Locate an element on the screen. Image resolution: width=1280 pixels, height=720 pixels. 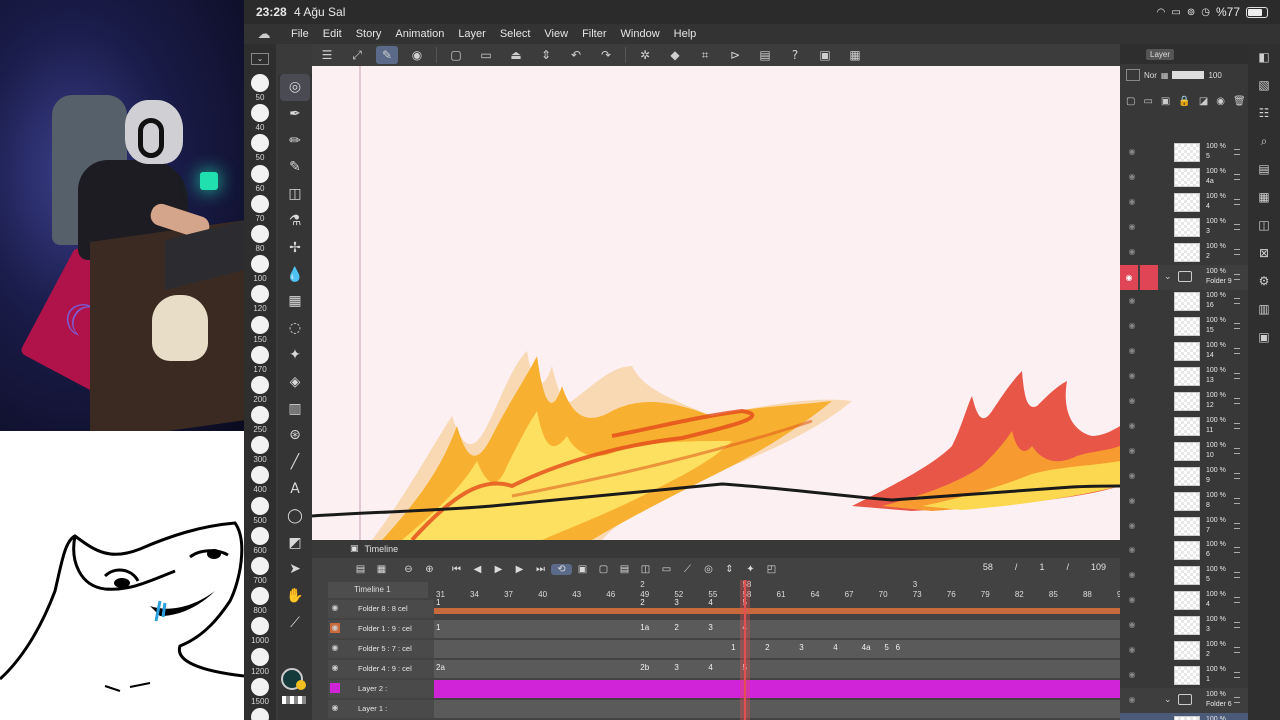
magic-wand-icon: ⊛ is located at coordinates (295, 435).